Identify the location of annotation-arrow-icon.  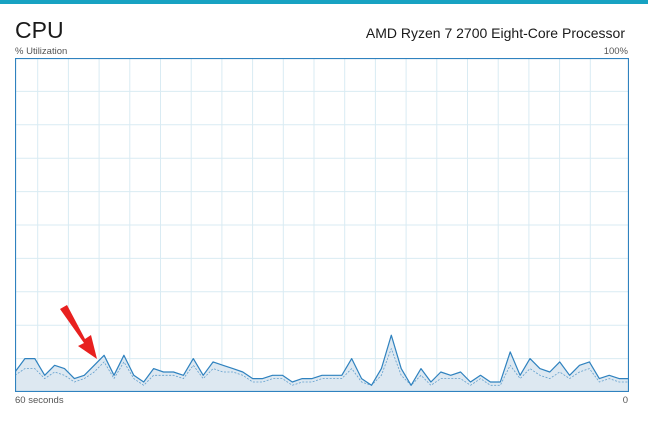
(78, 332).